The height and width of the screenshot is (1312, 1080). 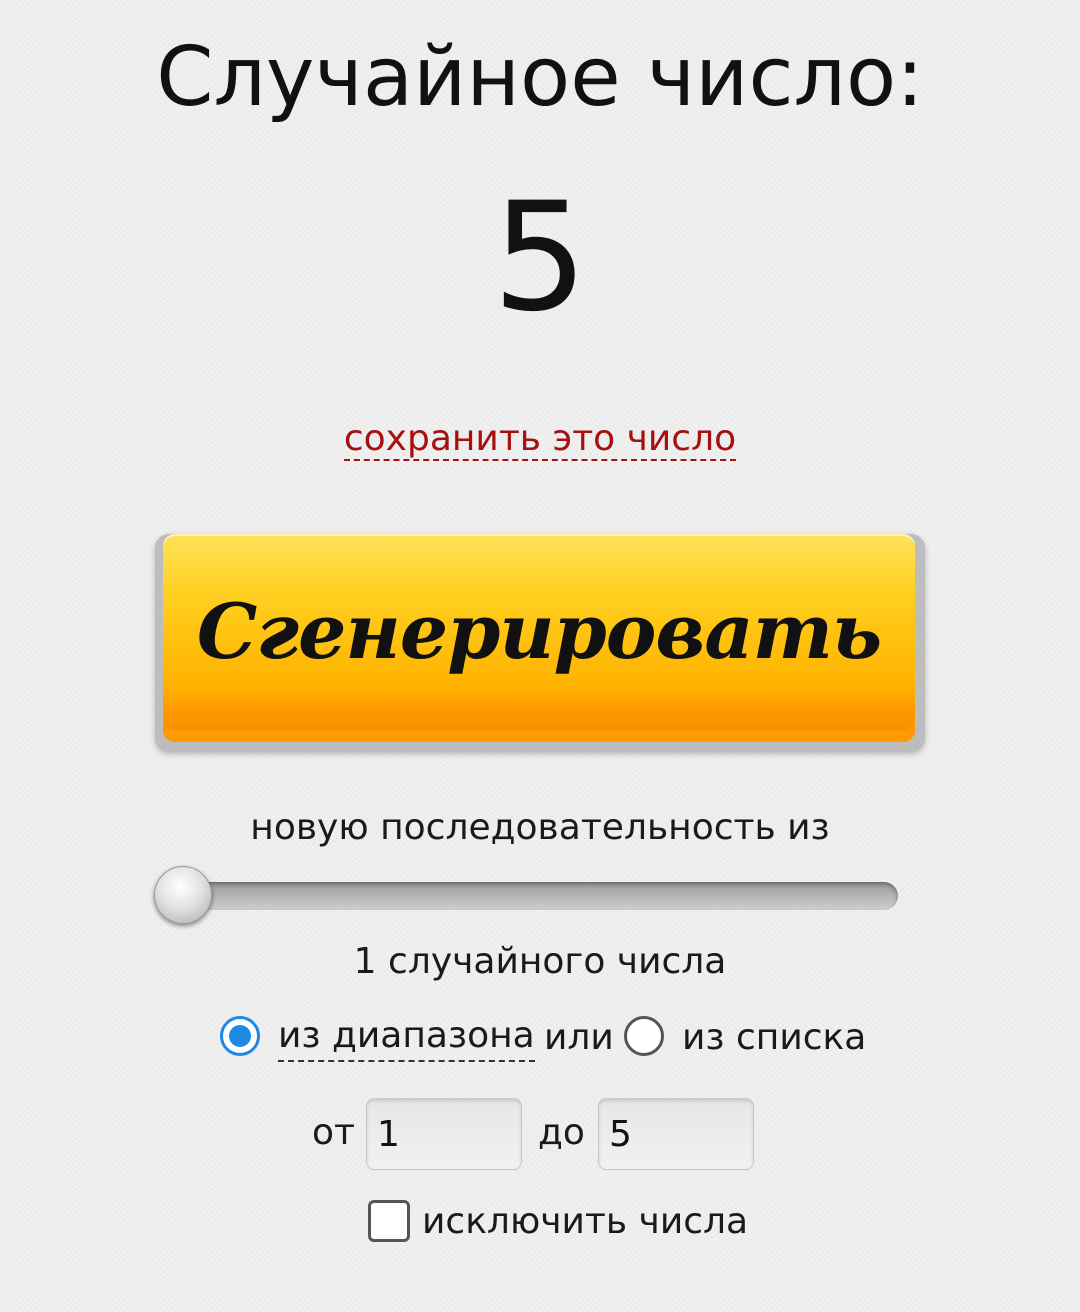 What do you see at coordinates (676, 1134) in the screenshot?
I see `range-to-input` at bounding box center [676, 1134].